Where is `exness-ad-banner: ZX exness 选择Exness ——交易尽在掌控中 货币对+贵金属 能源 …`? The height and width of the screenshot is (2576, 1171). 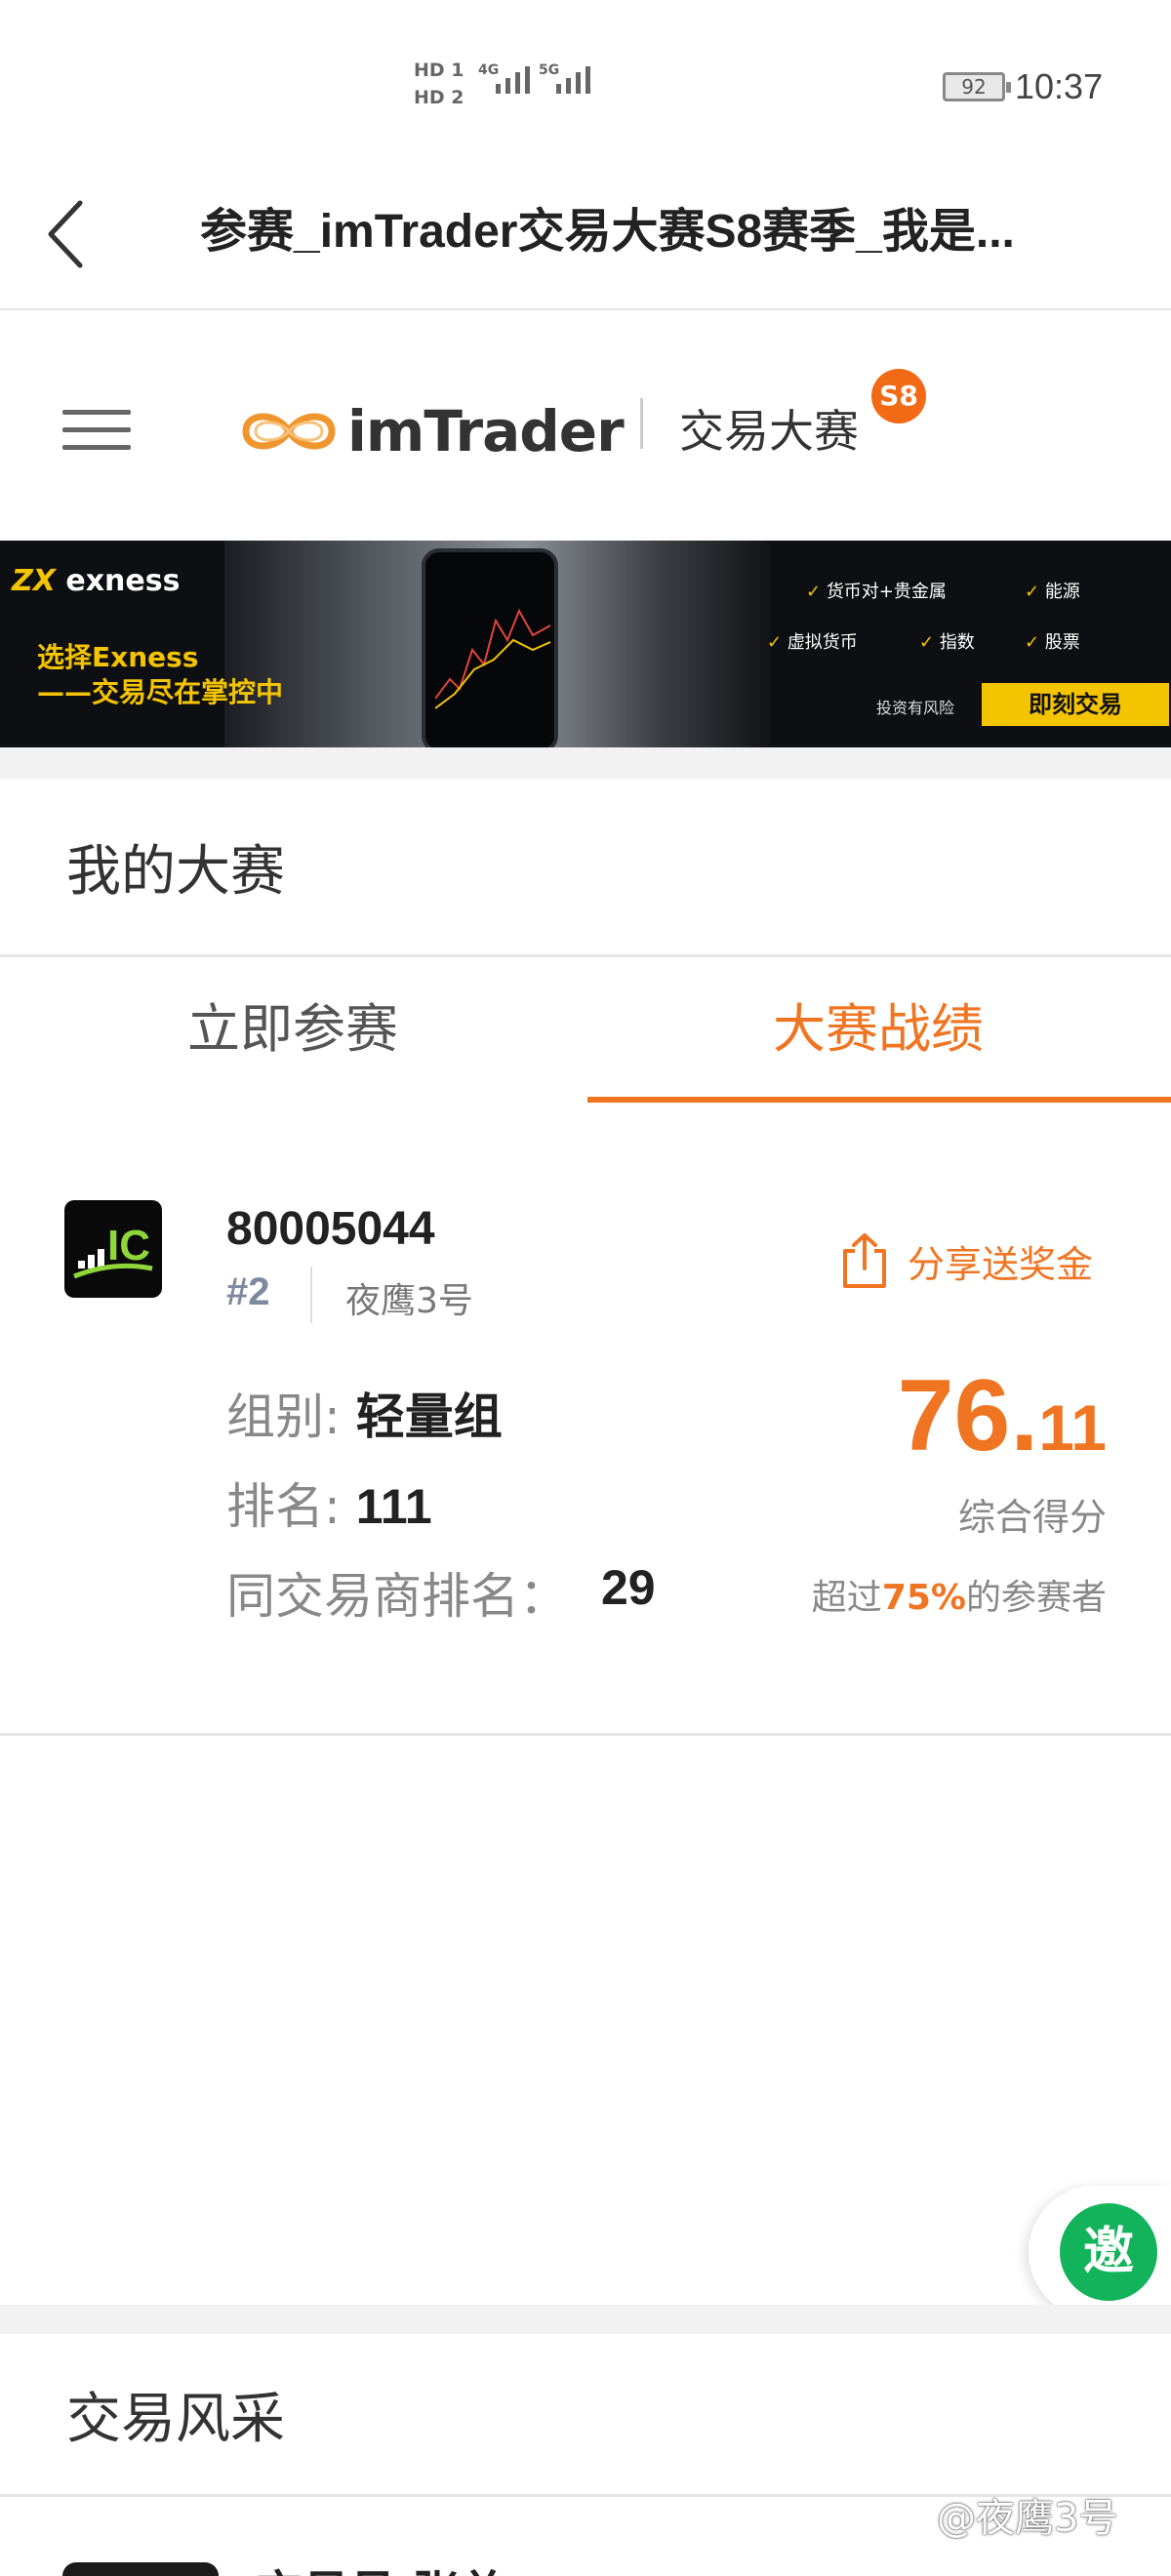
exness-ad-banner: ZX exness 选择Exness ——交易尽在掌控中 货币对+贵金属 能源 … is located at coordinates (585, 644).